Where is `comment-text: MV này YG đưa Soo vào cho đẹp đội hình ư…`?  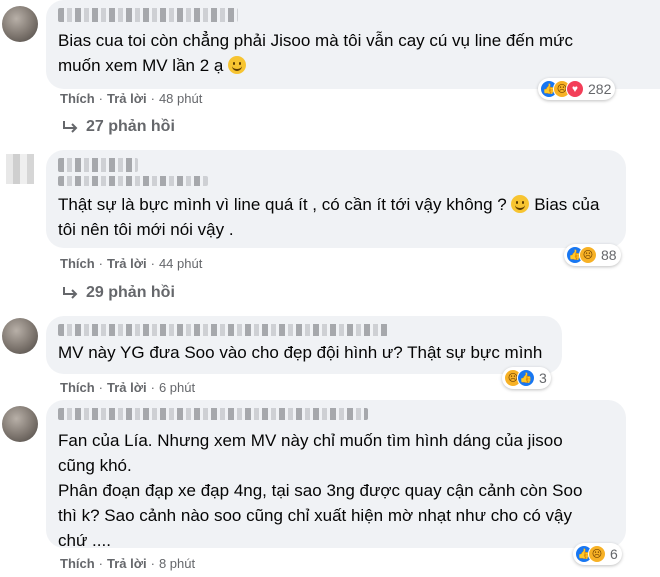 comment-text: MV này YG đưa Soo vào cho đẹp đội hình ư… is located at coordinates (300, 352).